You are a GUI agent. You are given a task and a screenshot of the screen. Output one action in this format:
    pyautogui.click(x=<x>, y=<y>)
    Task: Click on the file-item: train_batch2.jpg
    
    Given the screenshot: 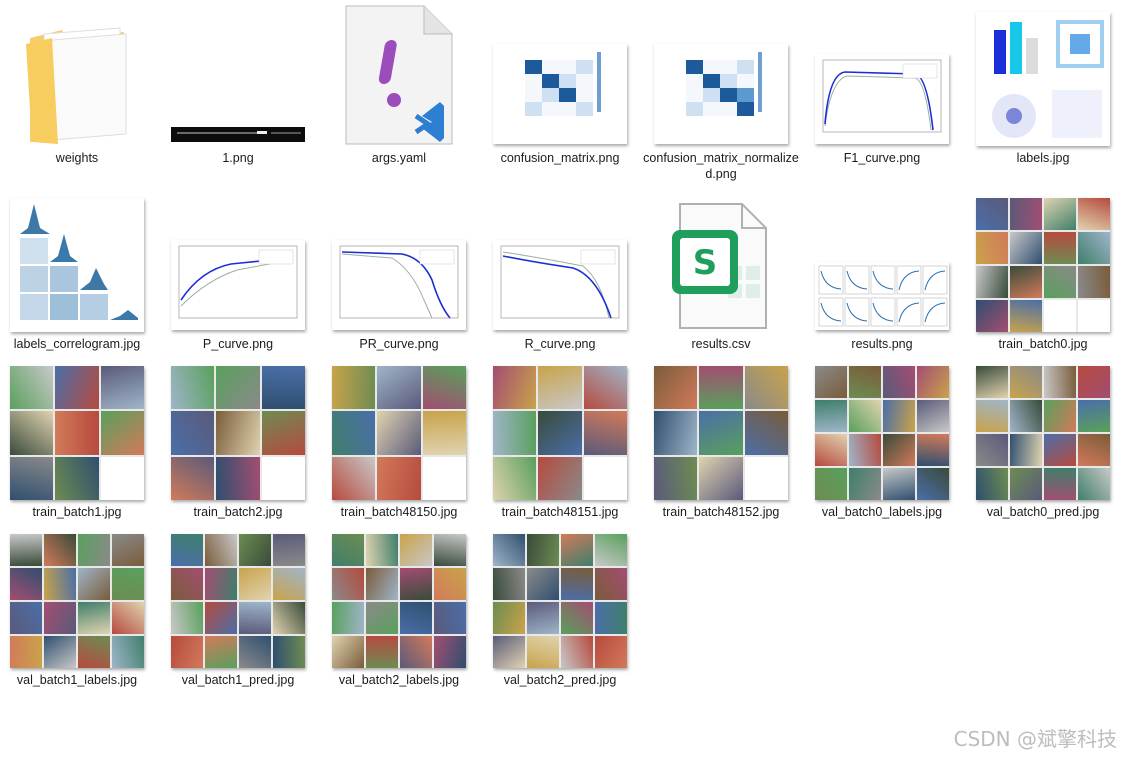 What is the action you would take?
    pyautogui.click(x=238, y=449)
    